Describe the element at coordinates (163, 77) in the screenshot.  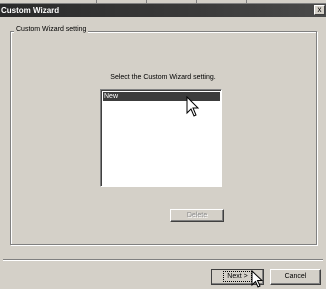
I see `instruction-text: Select the Custom Wizard setting.` at that location.